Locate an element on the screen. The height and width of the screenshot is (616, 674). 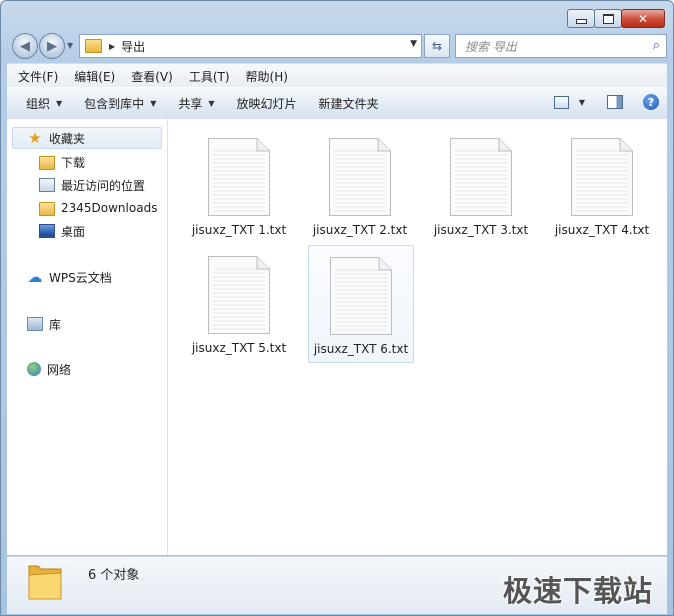
refresh-icon: ⇆ is located at coordinates (437, 46).